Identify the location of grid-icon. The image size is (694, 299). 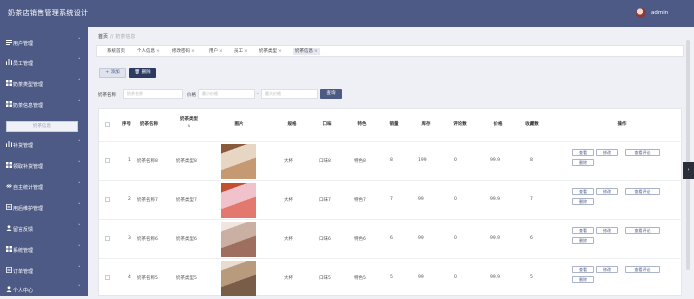
(9, 249).